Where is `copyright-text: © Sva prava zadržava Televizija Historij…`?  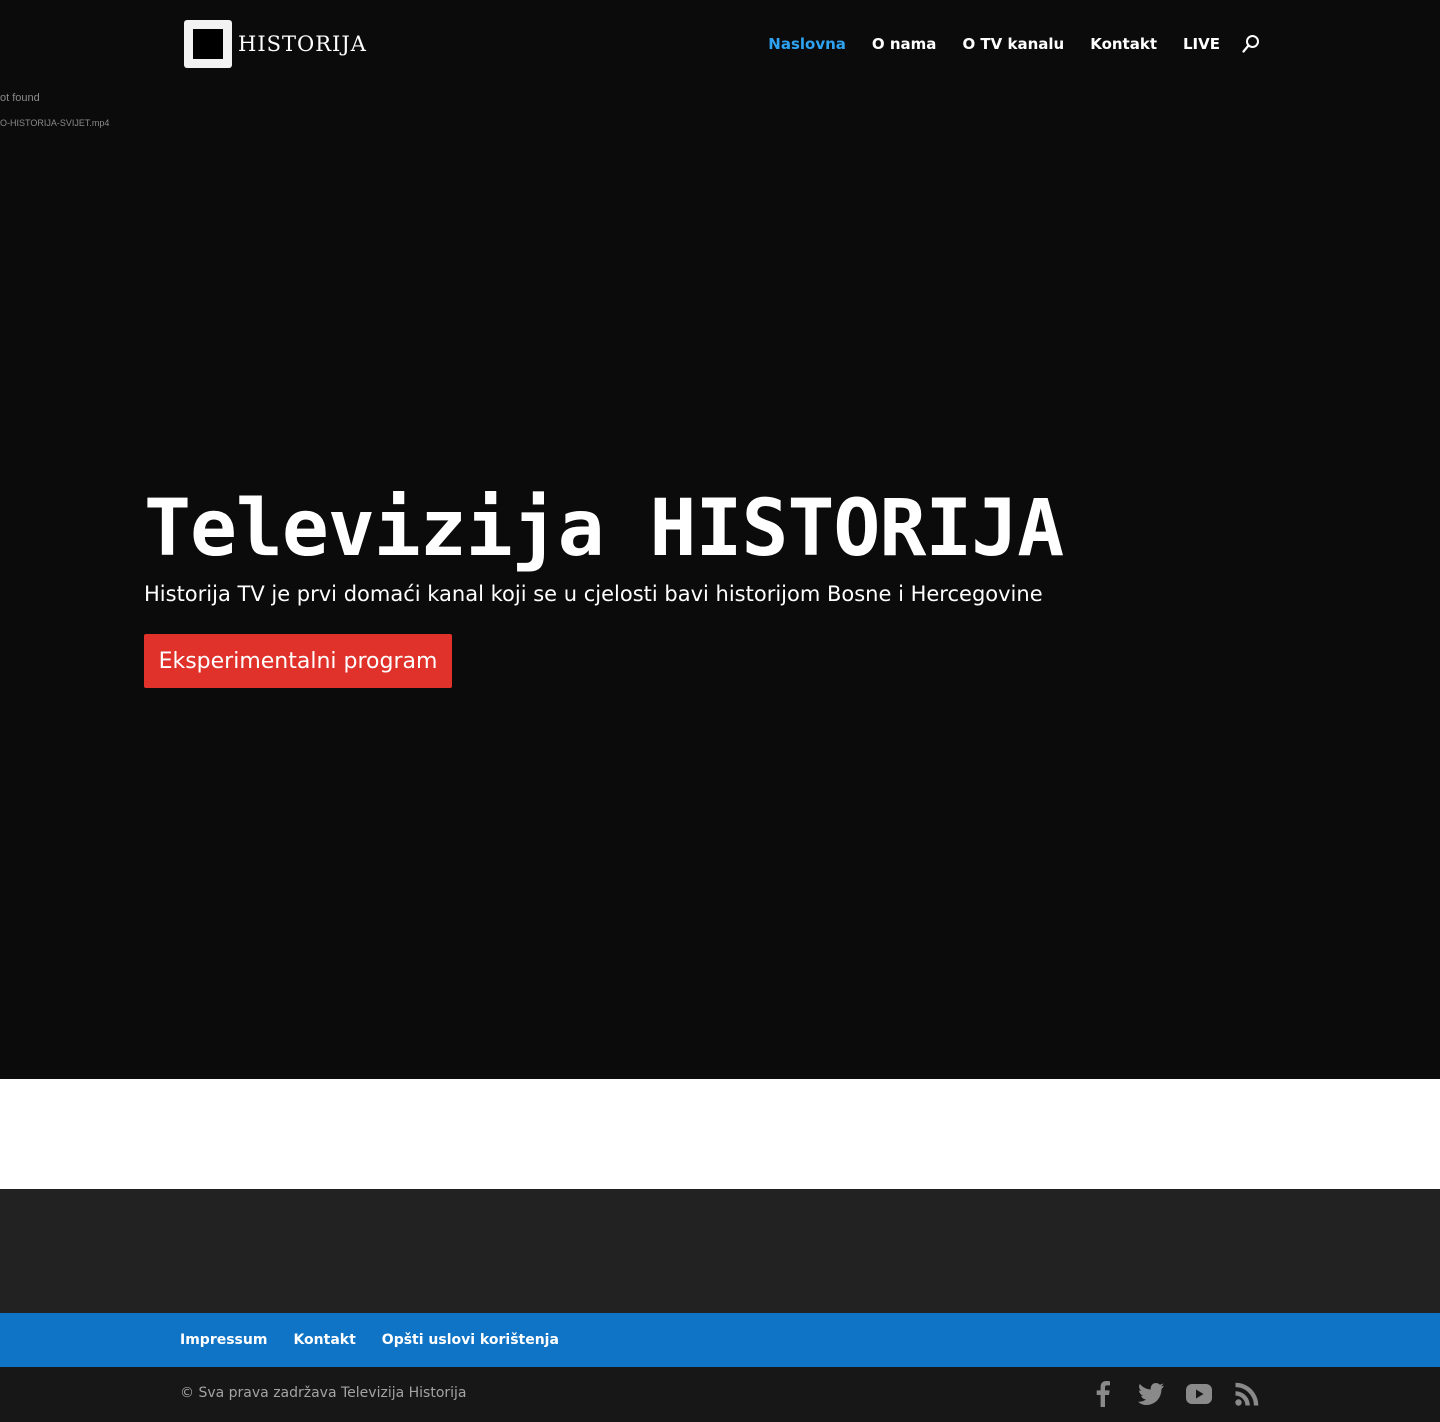 copyright-text: © Sva prava zadržava Televizija Historij… is located at coordinates (323, 1393).